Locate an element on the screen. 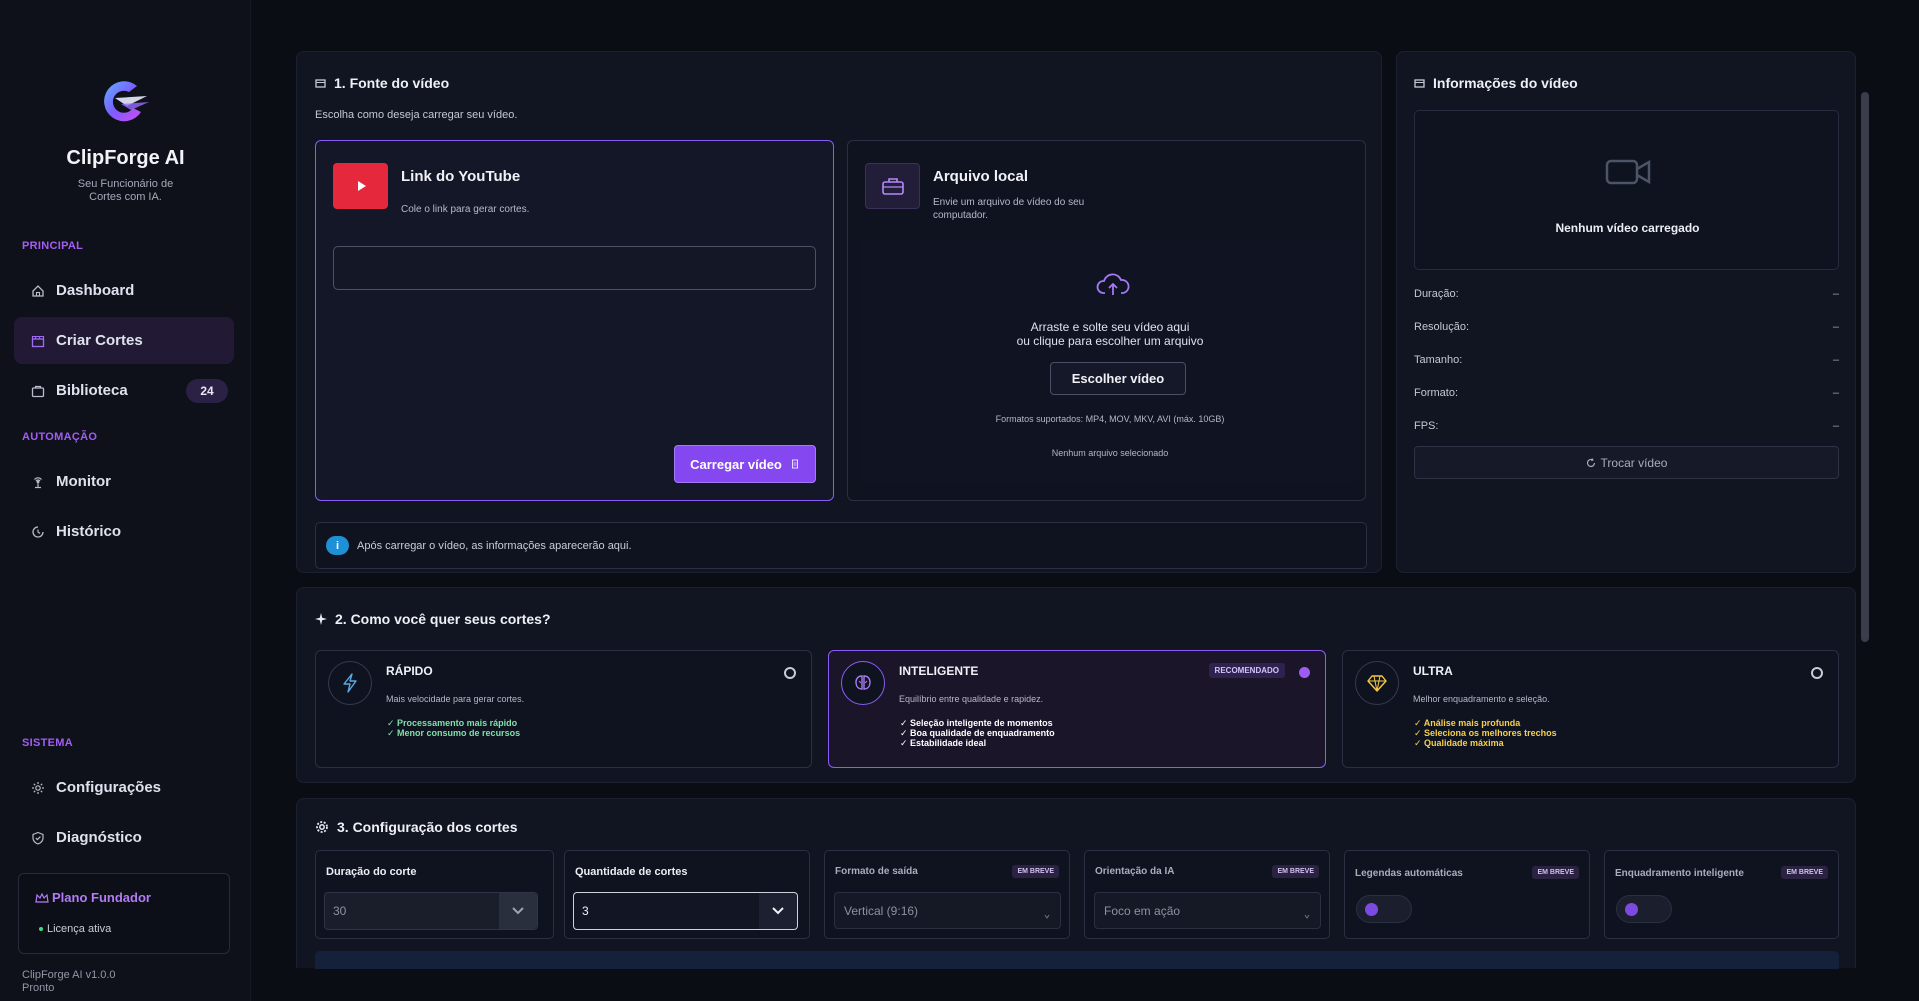 Image resolution: width=1919 pixels, height=1001 pixels. diamond-icon is located at coordinates (1377, 683).